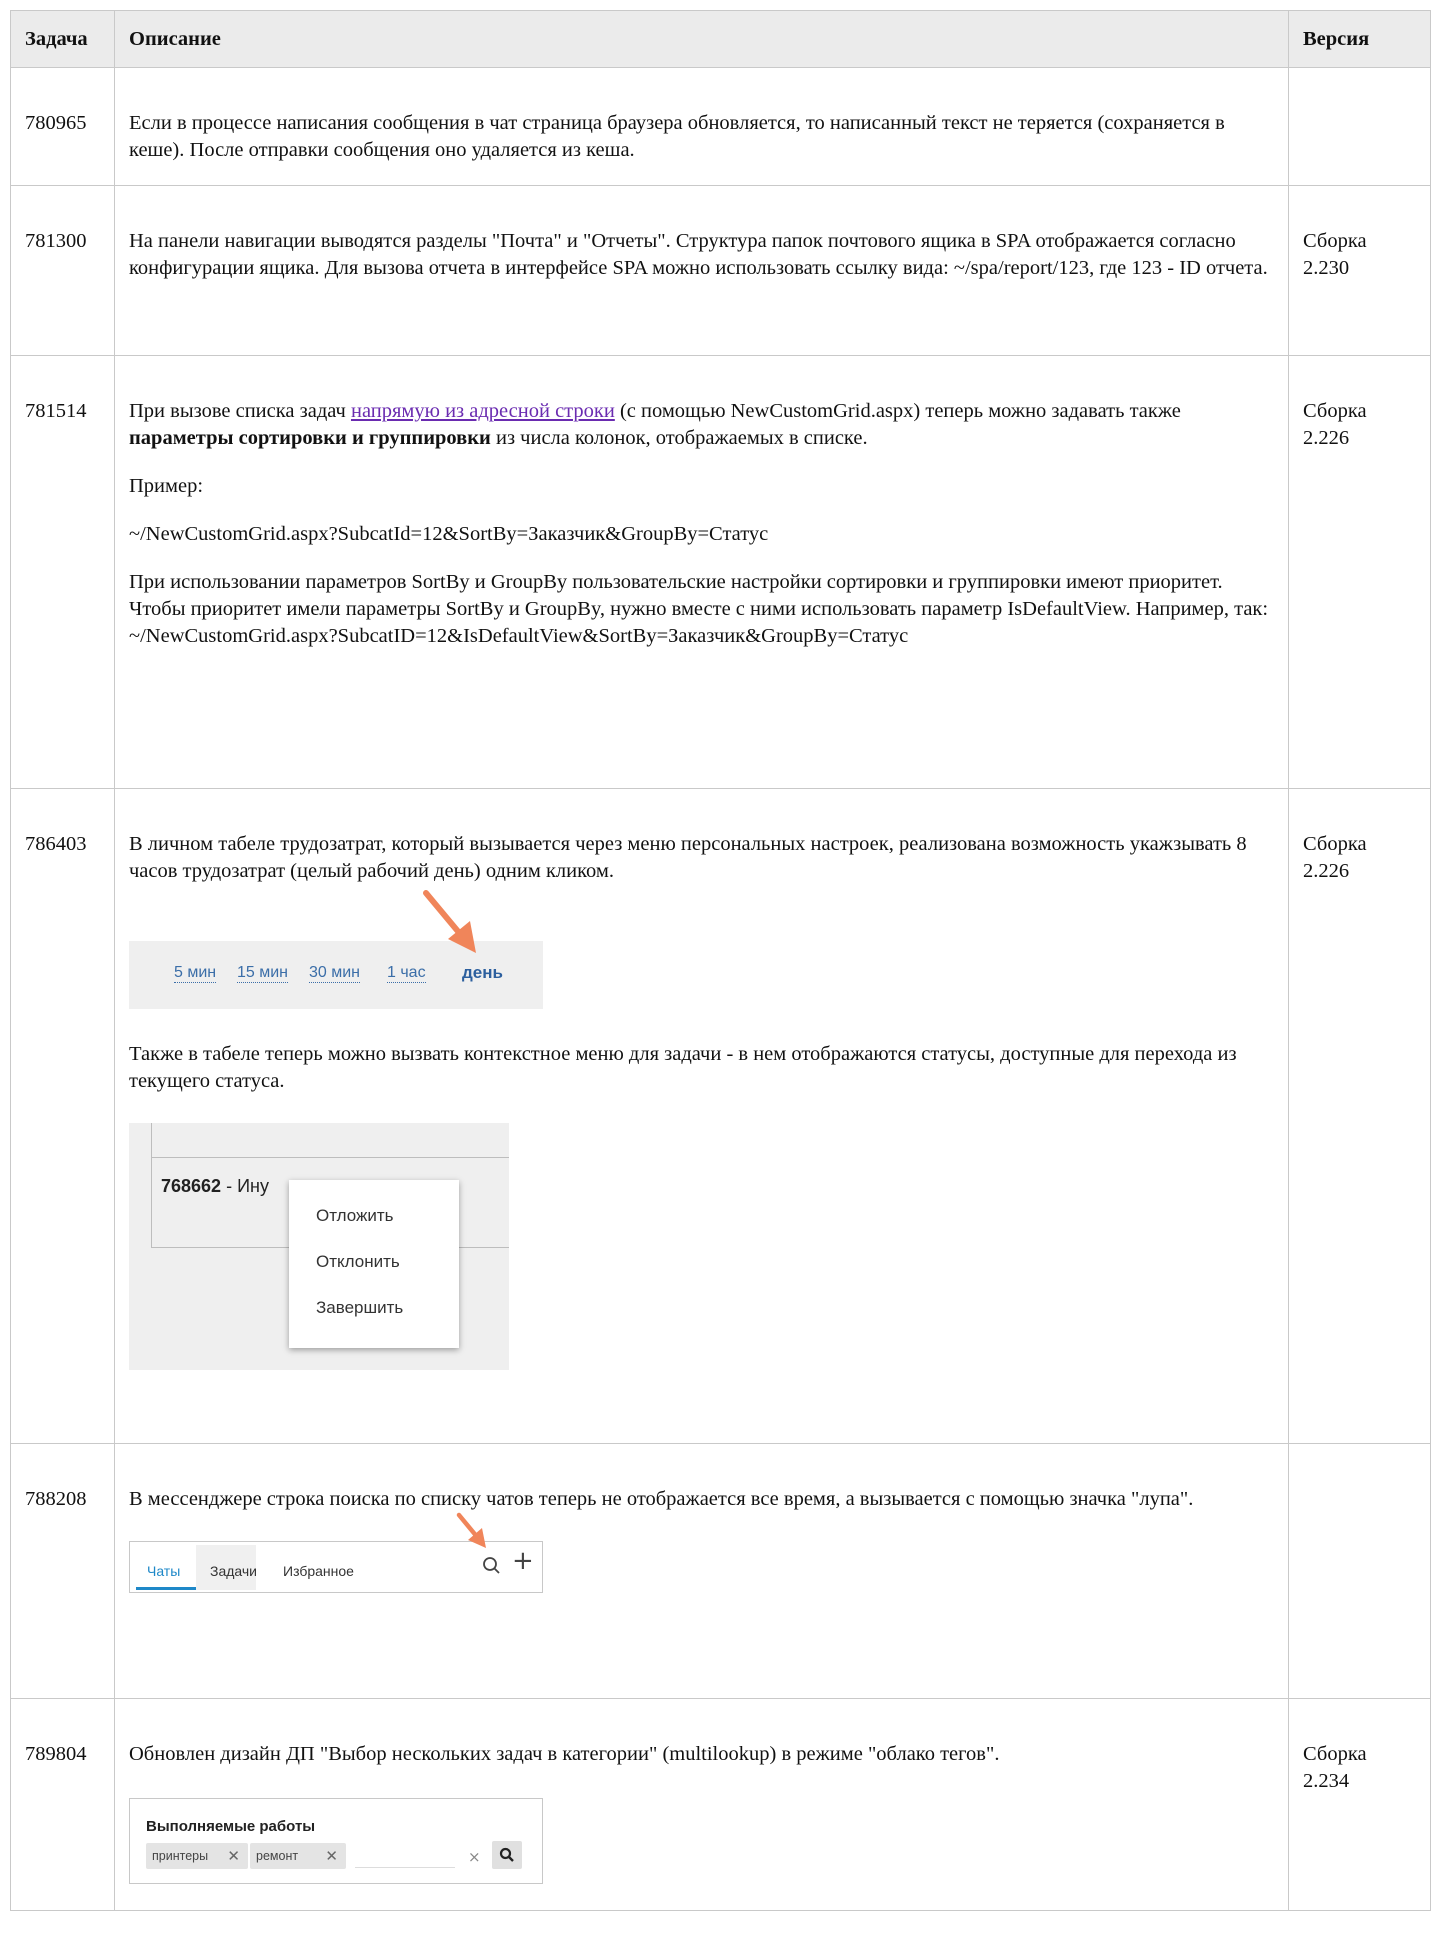  I want to click on task-version: Сборка 2.230, so click(1359, 270).